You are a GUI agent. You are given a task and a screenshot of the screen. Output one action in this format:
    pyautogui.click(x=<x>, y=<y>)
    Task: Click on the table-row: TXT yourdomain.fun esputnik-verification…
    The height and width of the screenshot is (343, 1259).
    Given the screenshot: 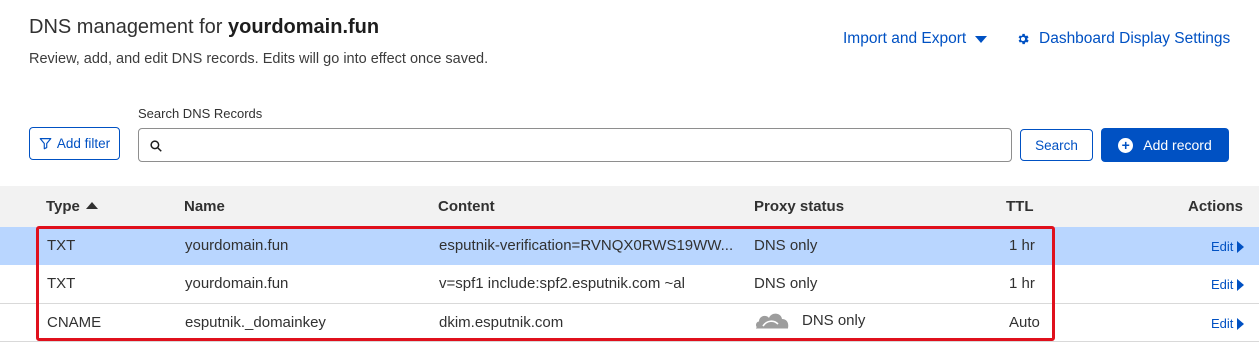 What is the action you would take?
    pyautogui.click(x=629, y=246)
    